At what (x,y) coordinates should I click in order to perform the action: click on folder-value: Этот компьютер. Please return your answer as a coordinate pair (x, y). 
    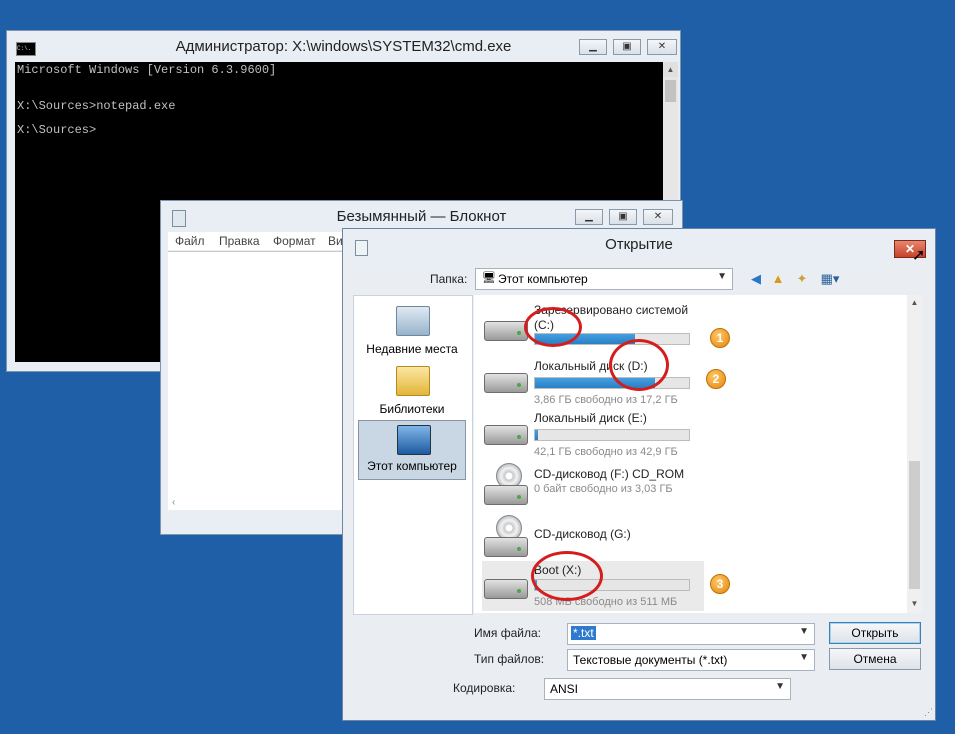
    Looking at the image, I should click on (543, 279).